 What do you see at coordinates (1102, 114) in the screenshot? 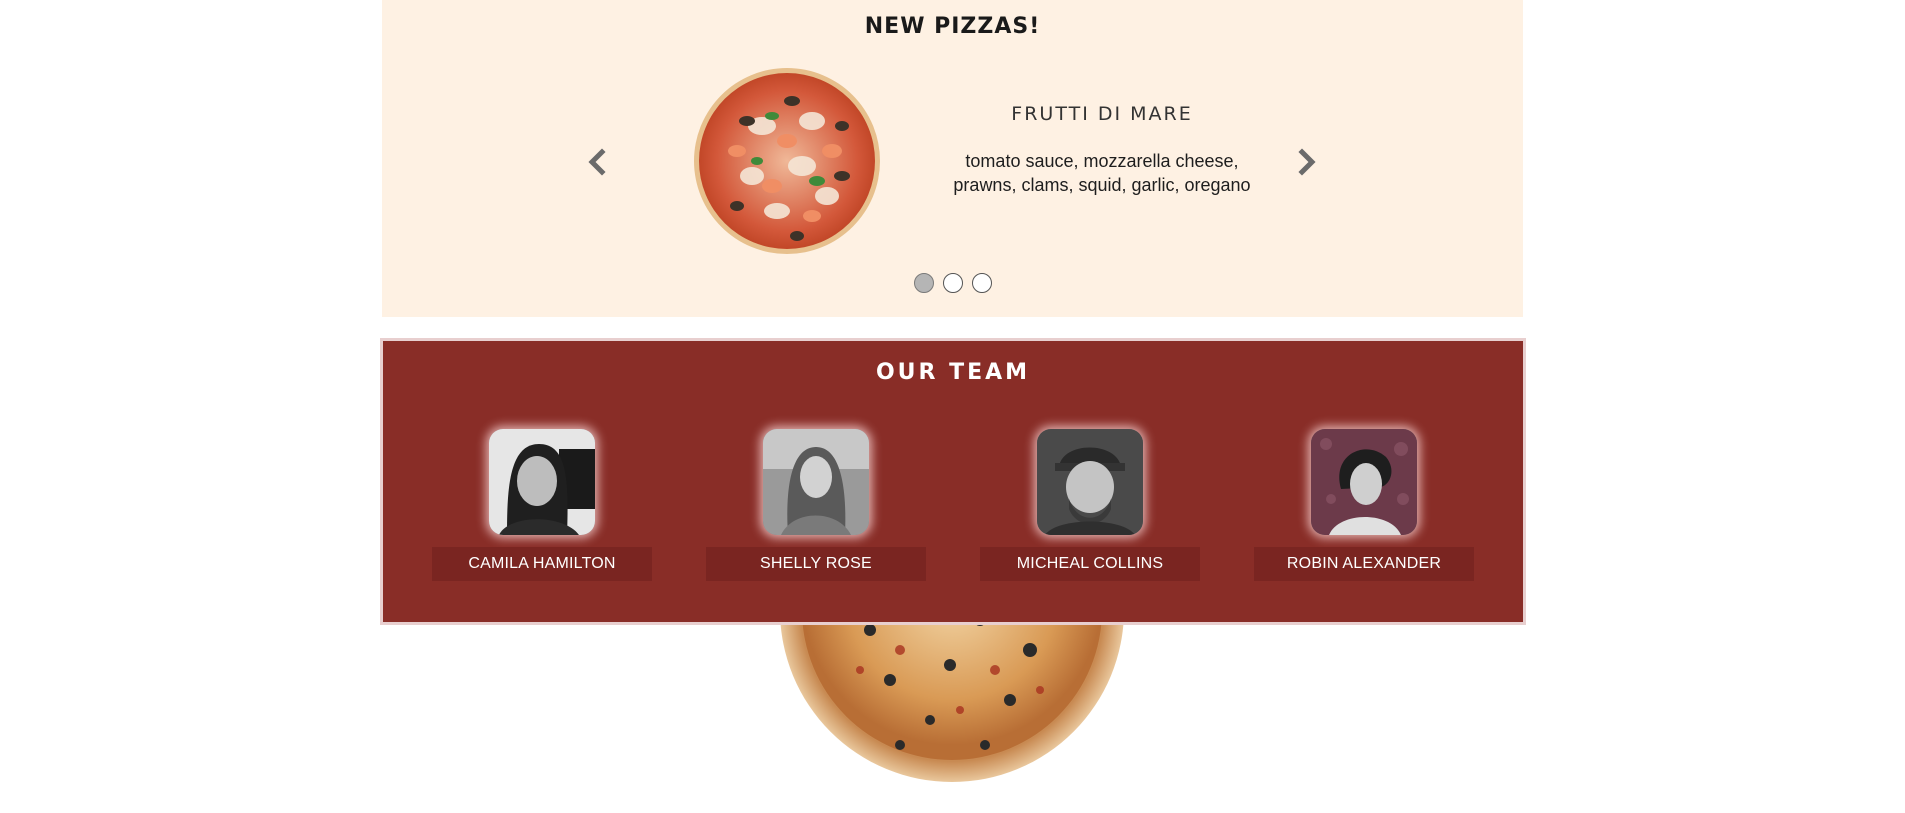
I see `pizza-name: FRUTTI DI MARE` at bounding box center [1102, 114].